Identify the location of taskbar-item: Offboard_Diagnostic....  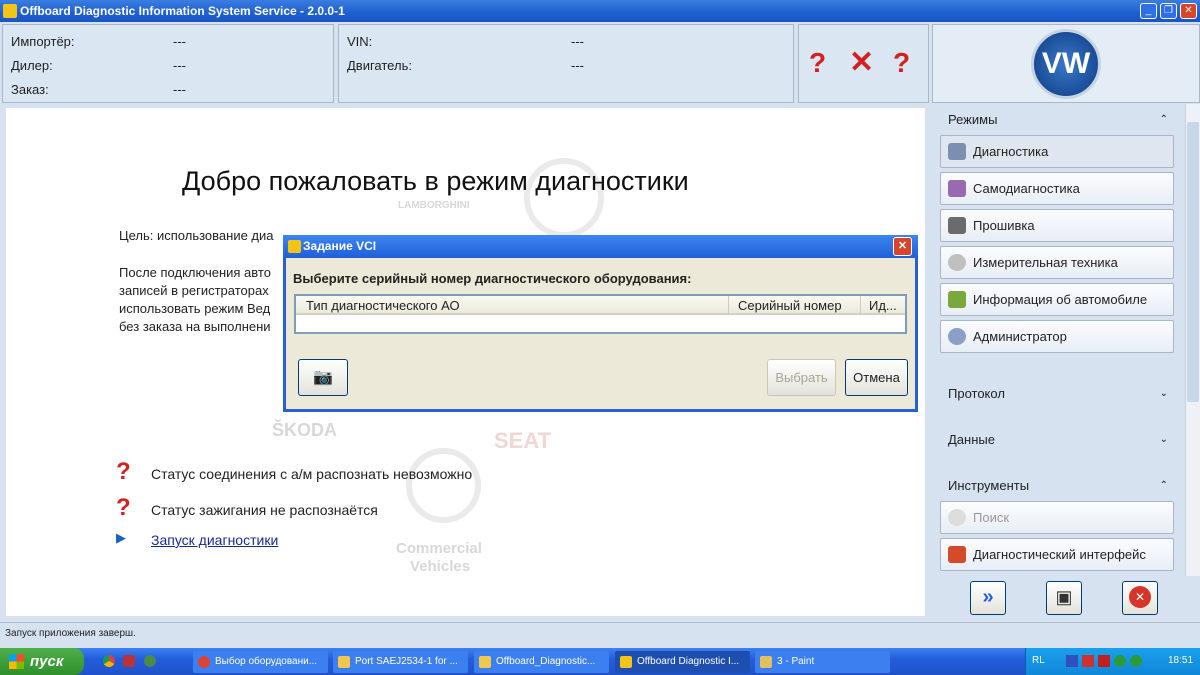
(541, 662).